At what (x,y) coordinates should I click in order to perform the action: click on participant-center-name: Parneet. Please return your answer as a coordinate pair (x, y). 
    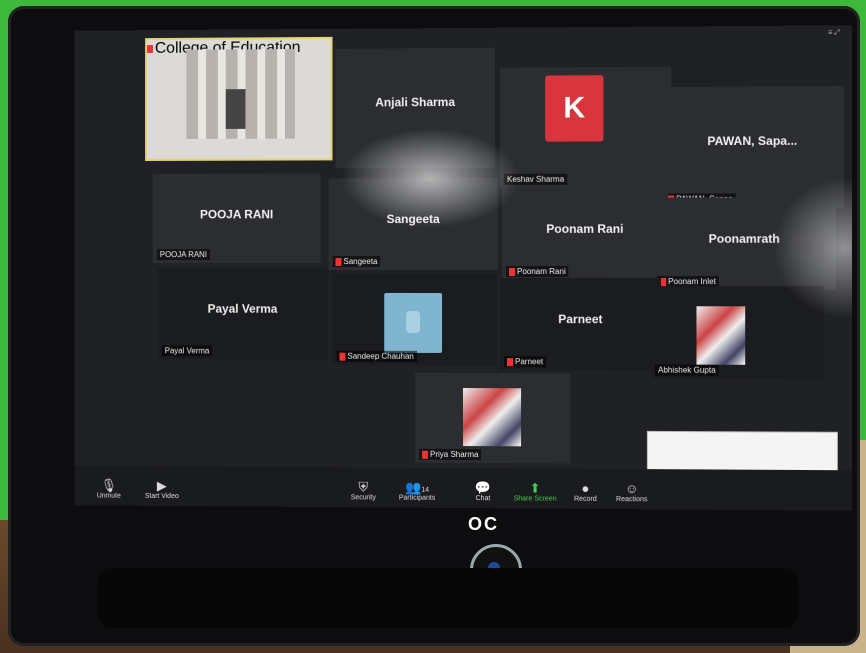
    Looking at the image, I should click on (580, 319).